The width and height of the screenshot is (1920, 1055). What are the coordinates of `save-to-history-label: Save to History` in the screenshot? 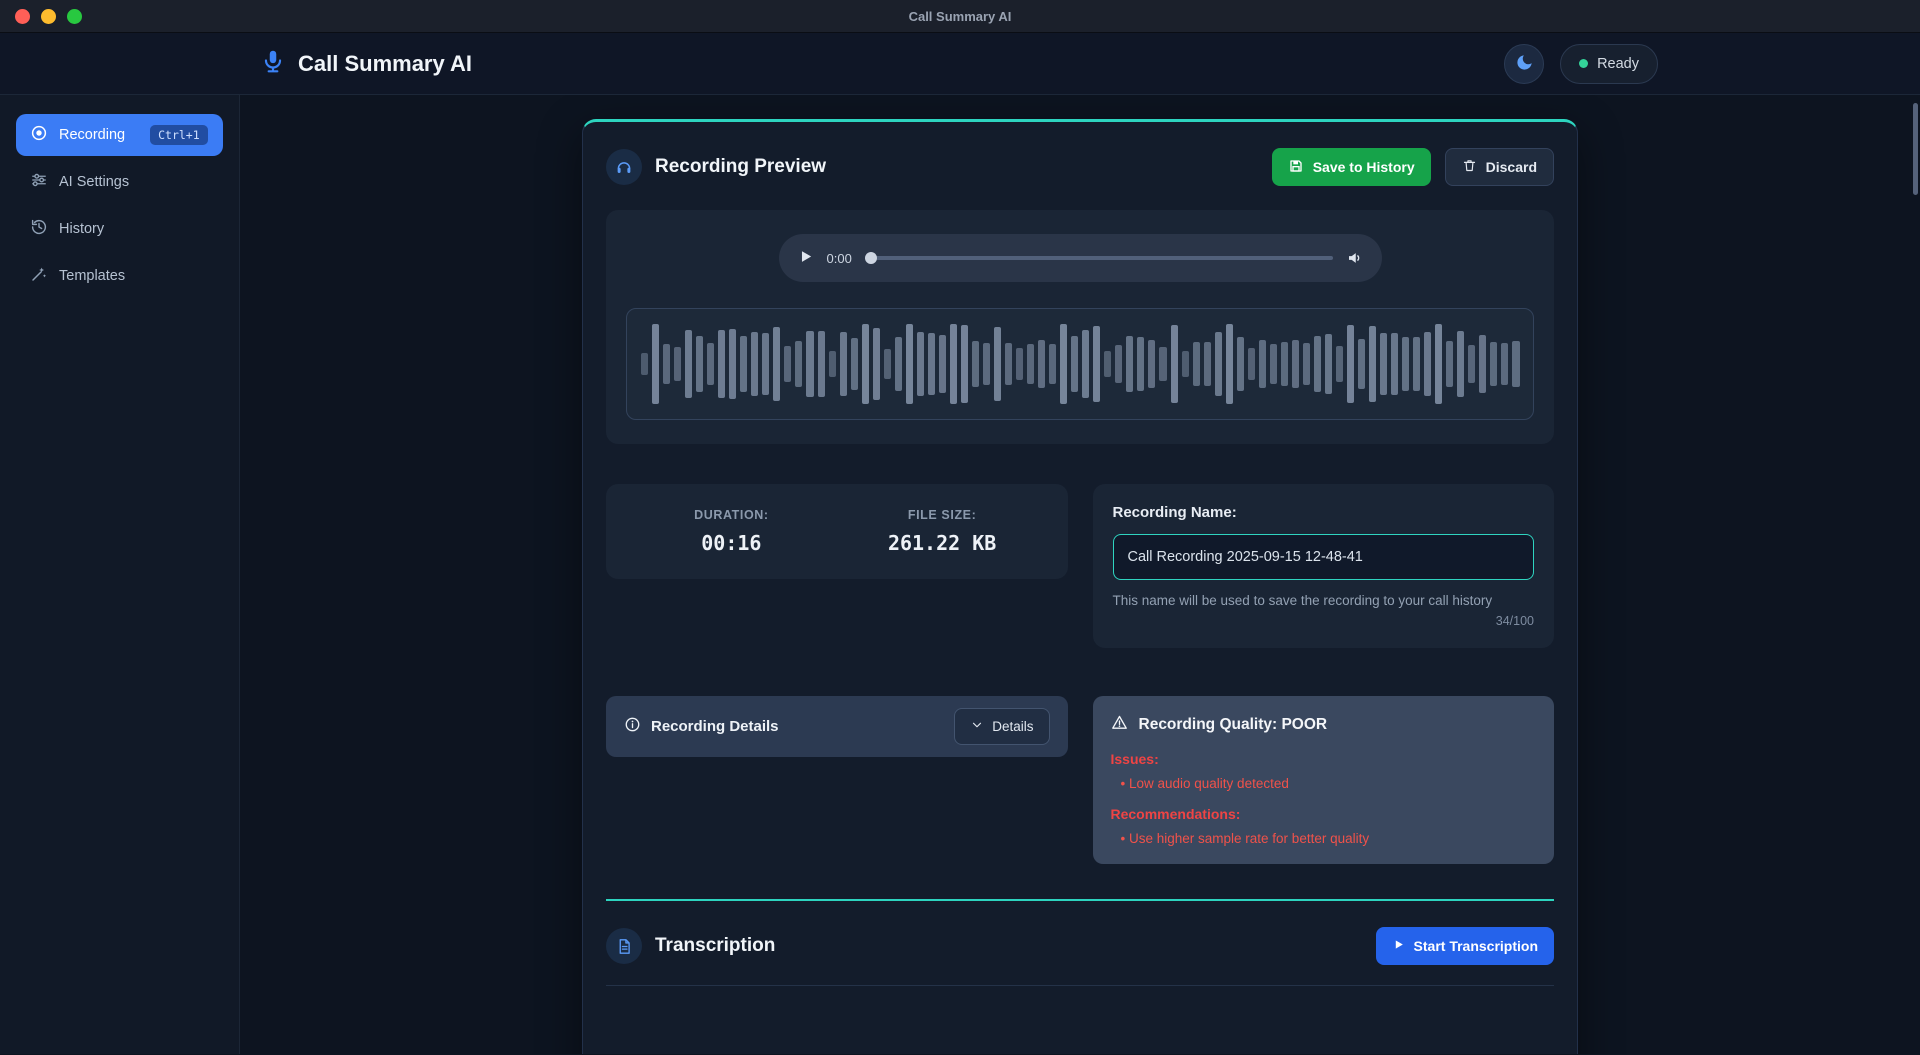 It's located at (1363, 167).